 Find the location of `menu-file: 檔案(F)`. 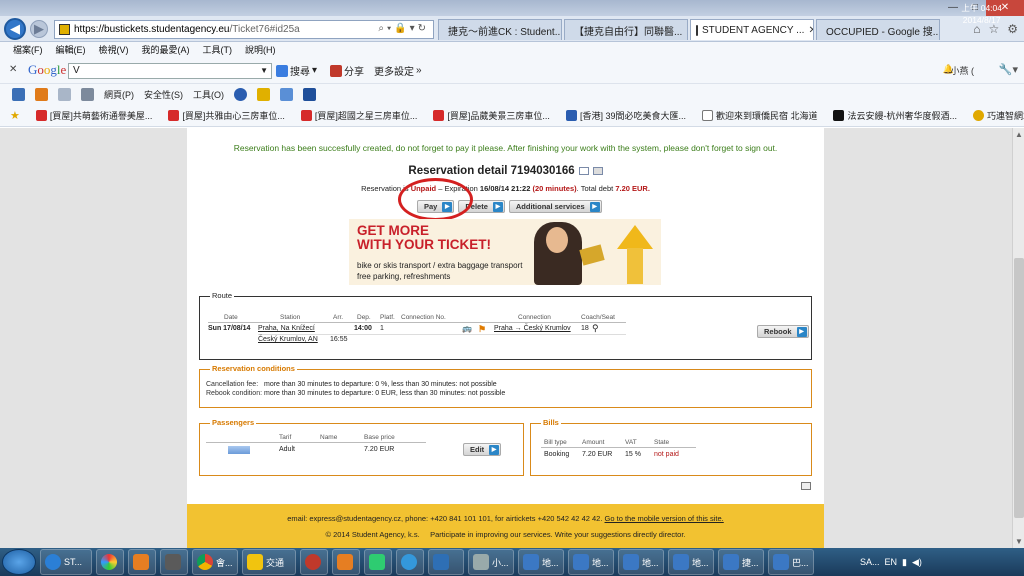

menu-file: 檔案(F) is located at coordinates (28, 49).